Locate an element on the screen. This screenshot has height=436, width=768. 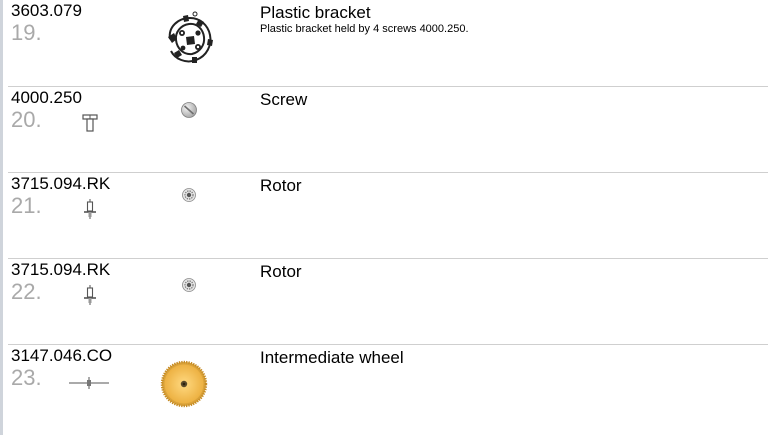
step-number: 21. is located at coordinates (26, 205).